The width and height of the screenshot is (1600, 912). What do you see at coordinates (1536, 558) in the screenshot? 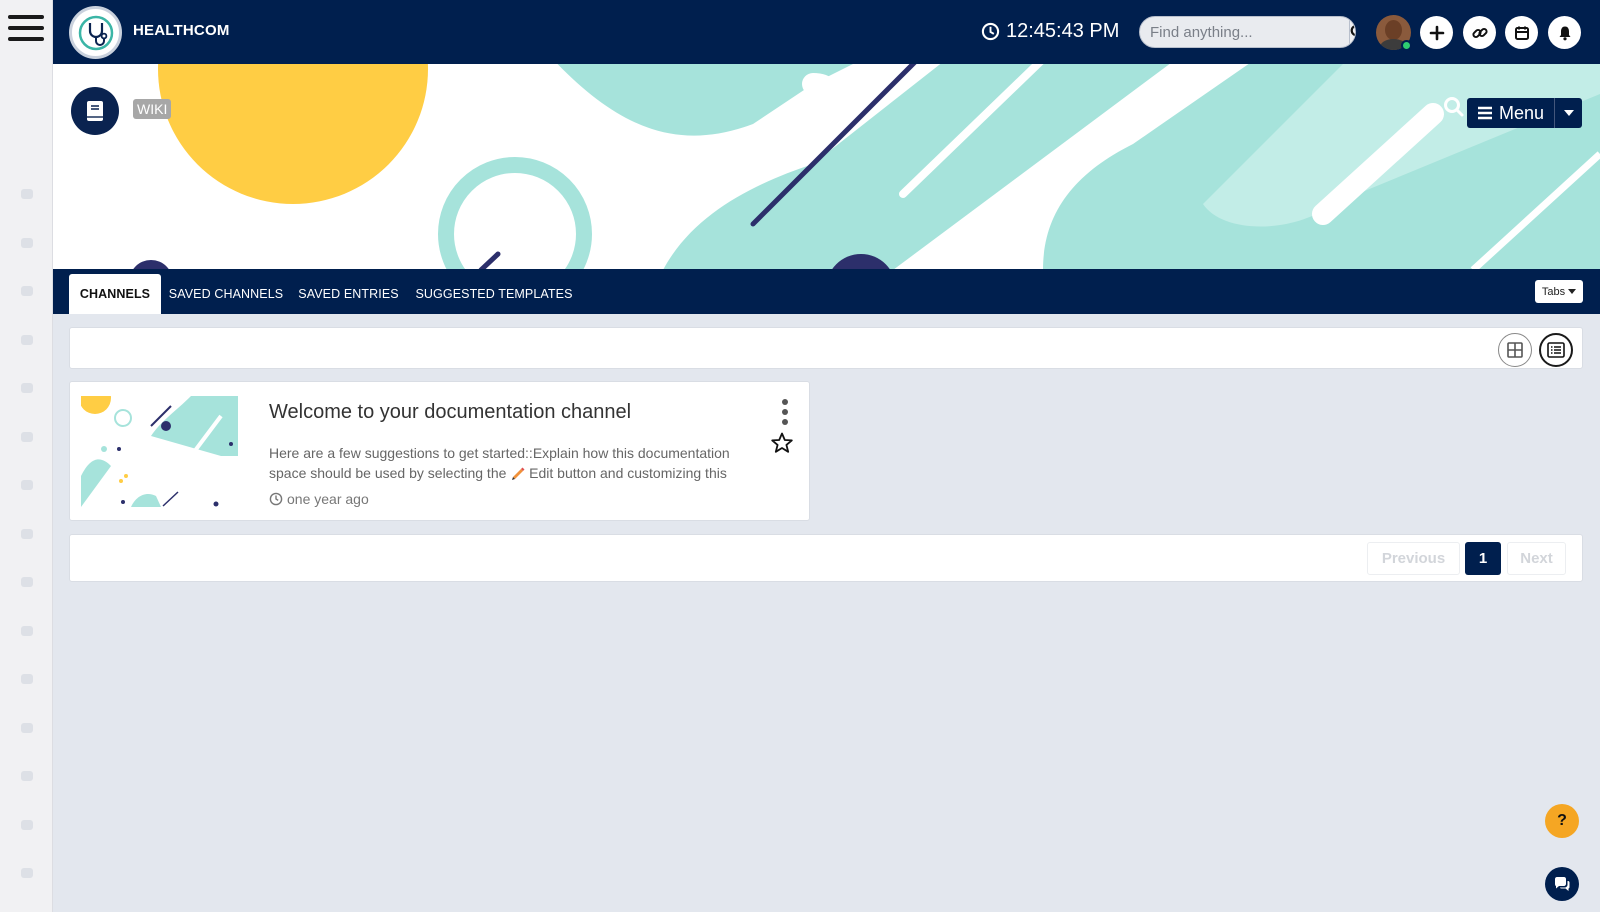
I see `next-page-button: Next` at bounding box center [1536, 558].